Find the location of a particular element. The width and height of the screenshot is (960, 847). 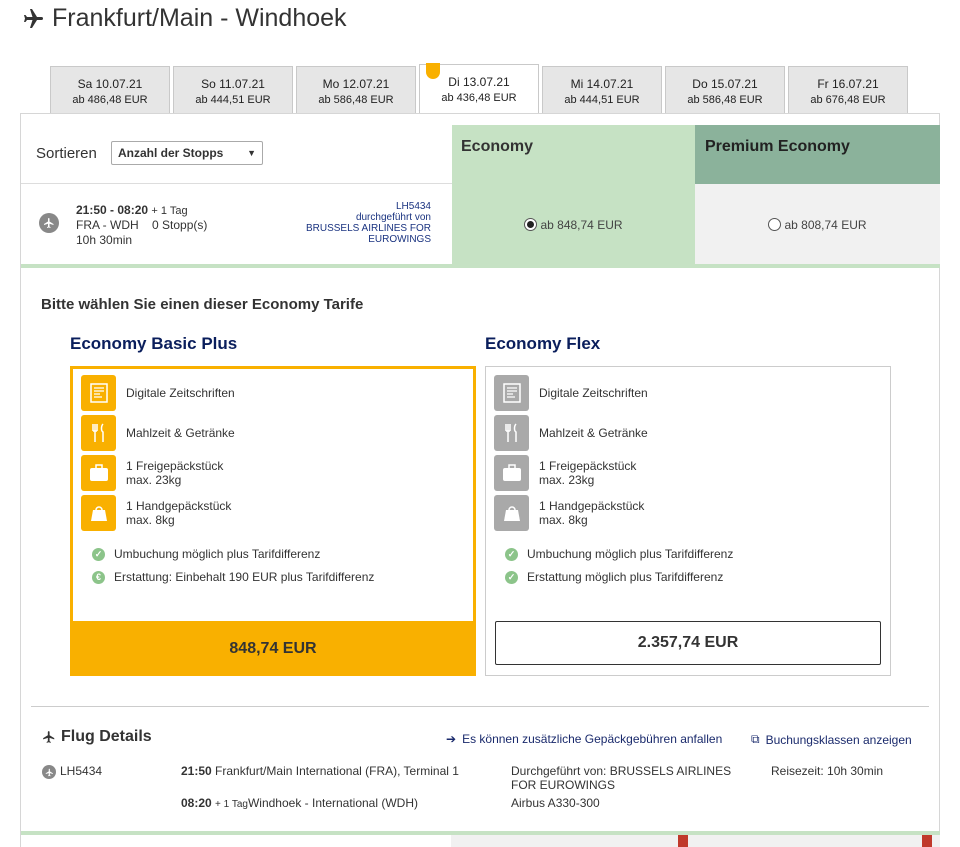

detail-travel-time: Reisezeit: 10h 30min is located at coordinates (827, 771).